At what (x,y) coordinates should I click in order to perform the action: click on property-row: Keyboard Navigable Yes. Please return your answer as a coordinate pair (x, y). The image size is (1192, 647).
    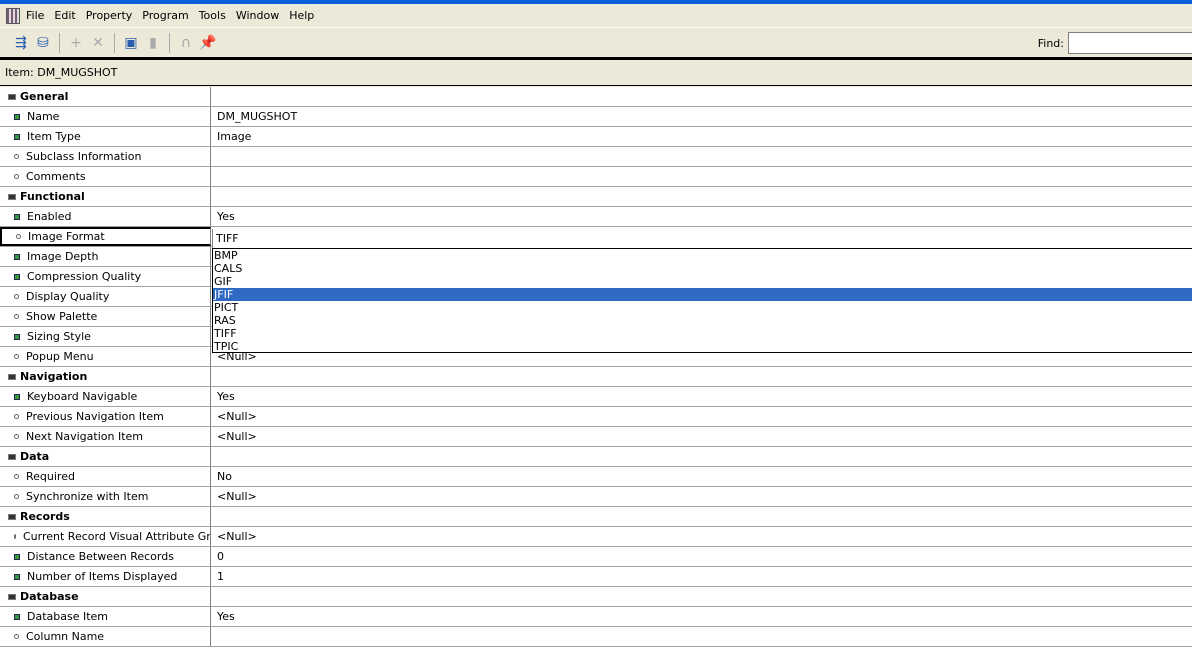
    Looking at the image, I should click on (596, 397).